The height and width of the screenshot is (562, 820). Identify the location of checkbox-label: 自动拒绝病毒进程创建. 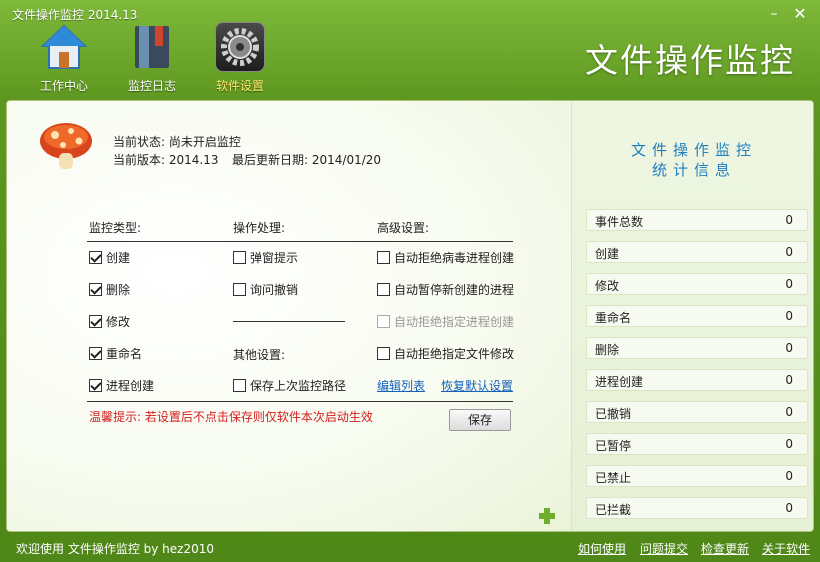
(454, 258).